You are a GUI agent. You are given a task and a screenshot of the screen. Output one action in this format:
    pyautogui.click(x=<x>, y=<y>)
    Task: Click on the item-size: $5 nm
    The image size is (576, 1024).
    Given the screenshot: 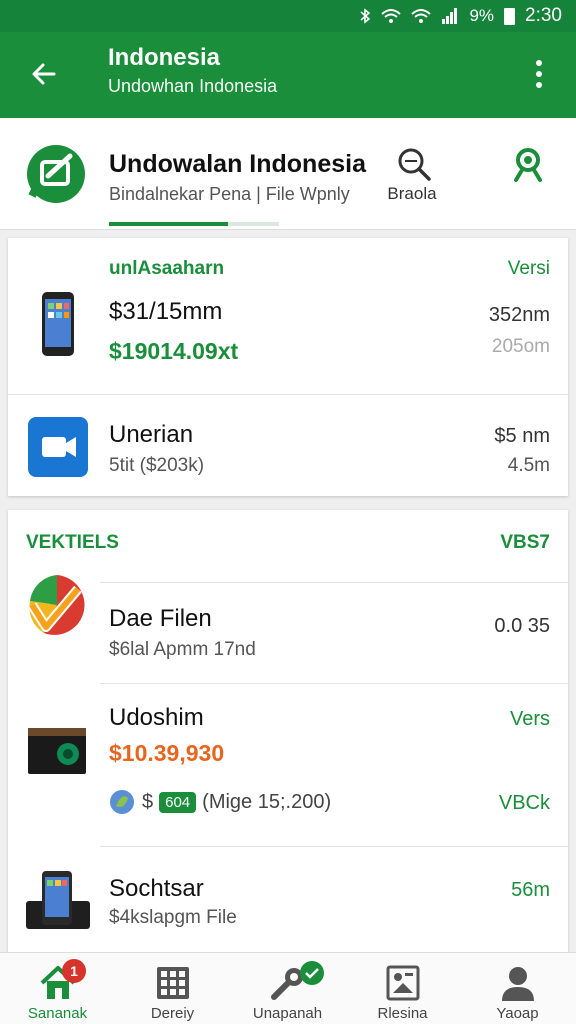 What is the action you would take?
    pyautogui.click(x=522, y=436)
    